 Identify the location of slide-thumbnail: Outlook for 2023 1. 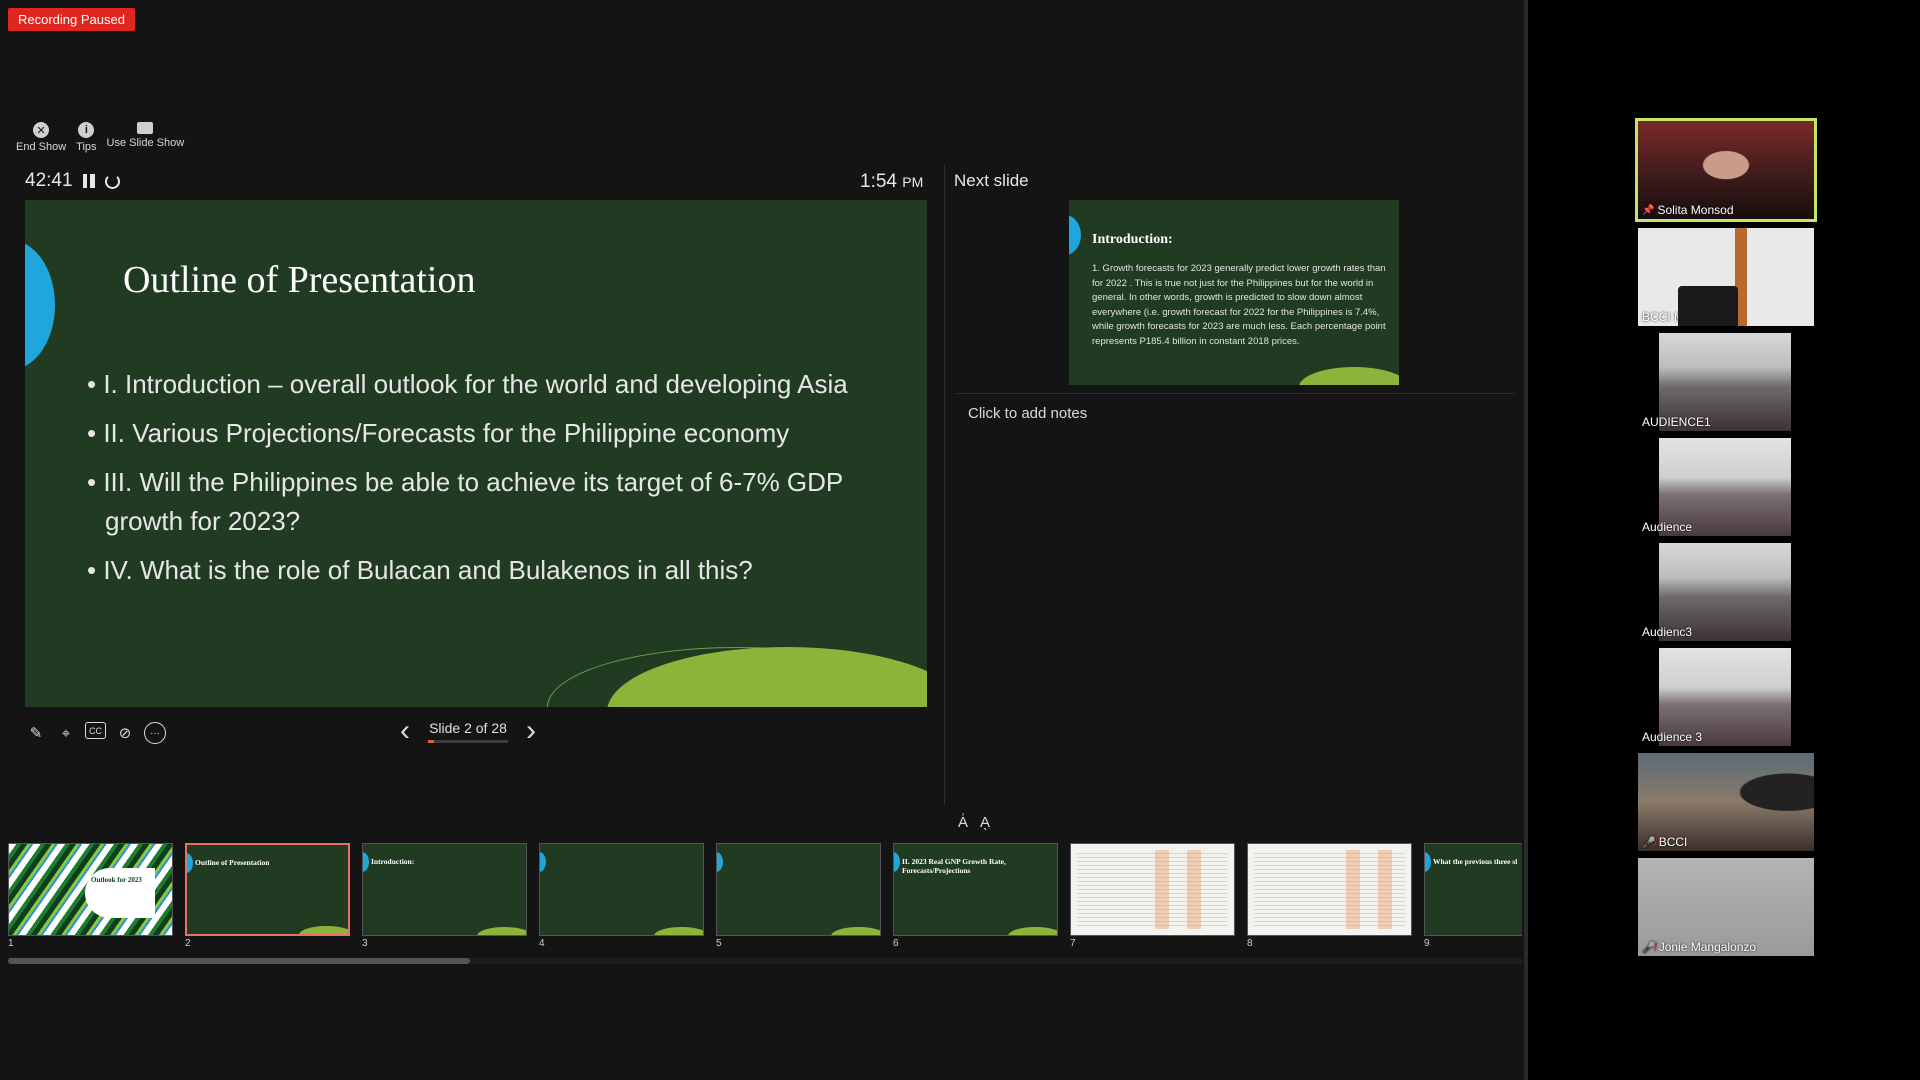
(90, 897).